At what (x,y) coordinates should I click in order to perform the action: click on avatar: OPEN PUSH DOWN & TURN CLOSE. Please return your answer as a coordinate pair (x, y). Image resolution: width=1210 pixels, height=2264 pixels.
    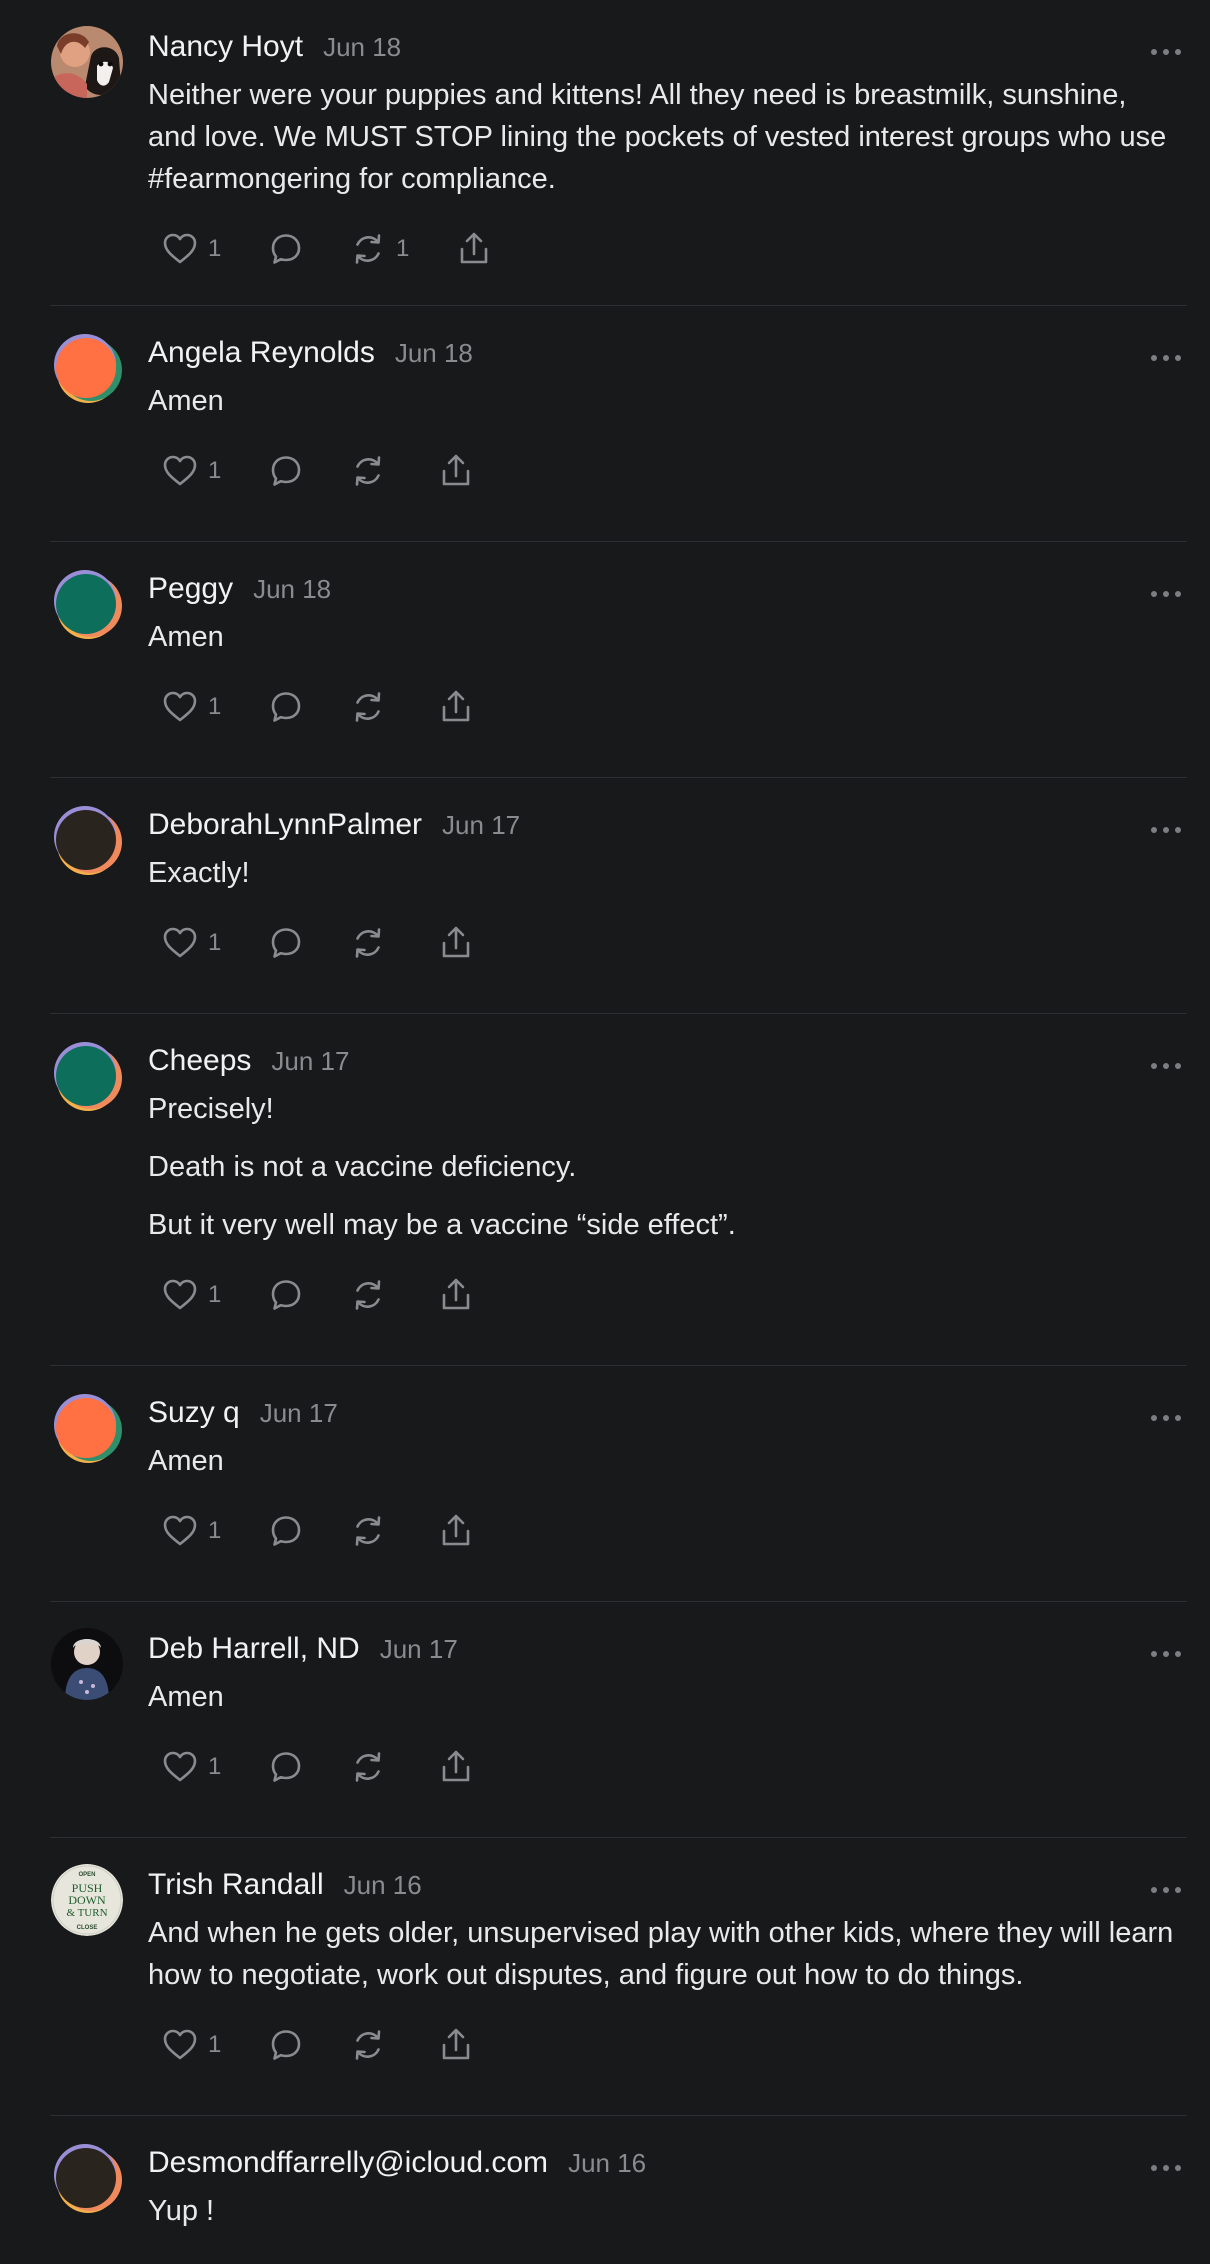
    Looking at the image, I should click on (87, 1900).